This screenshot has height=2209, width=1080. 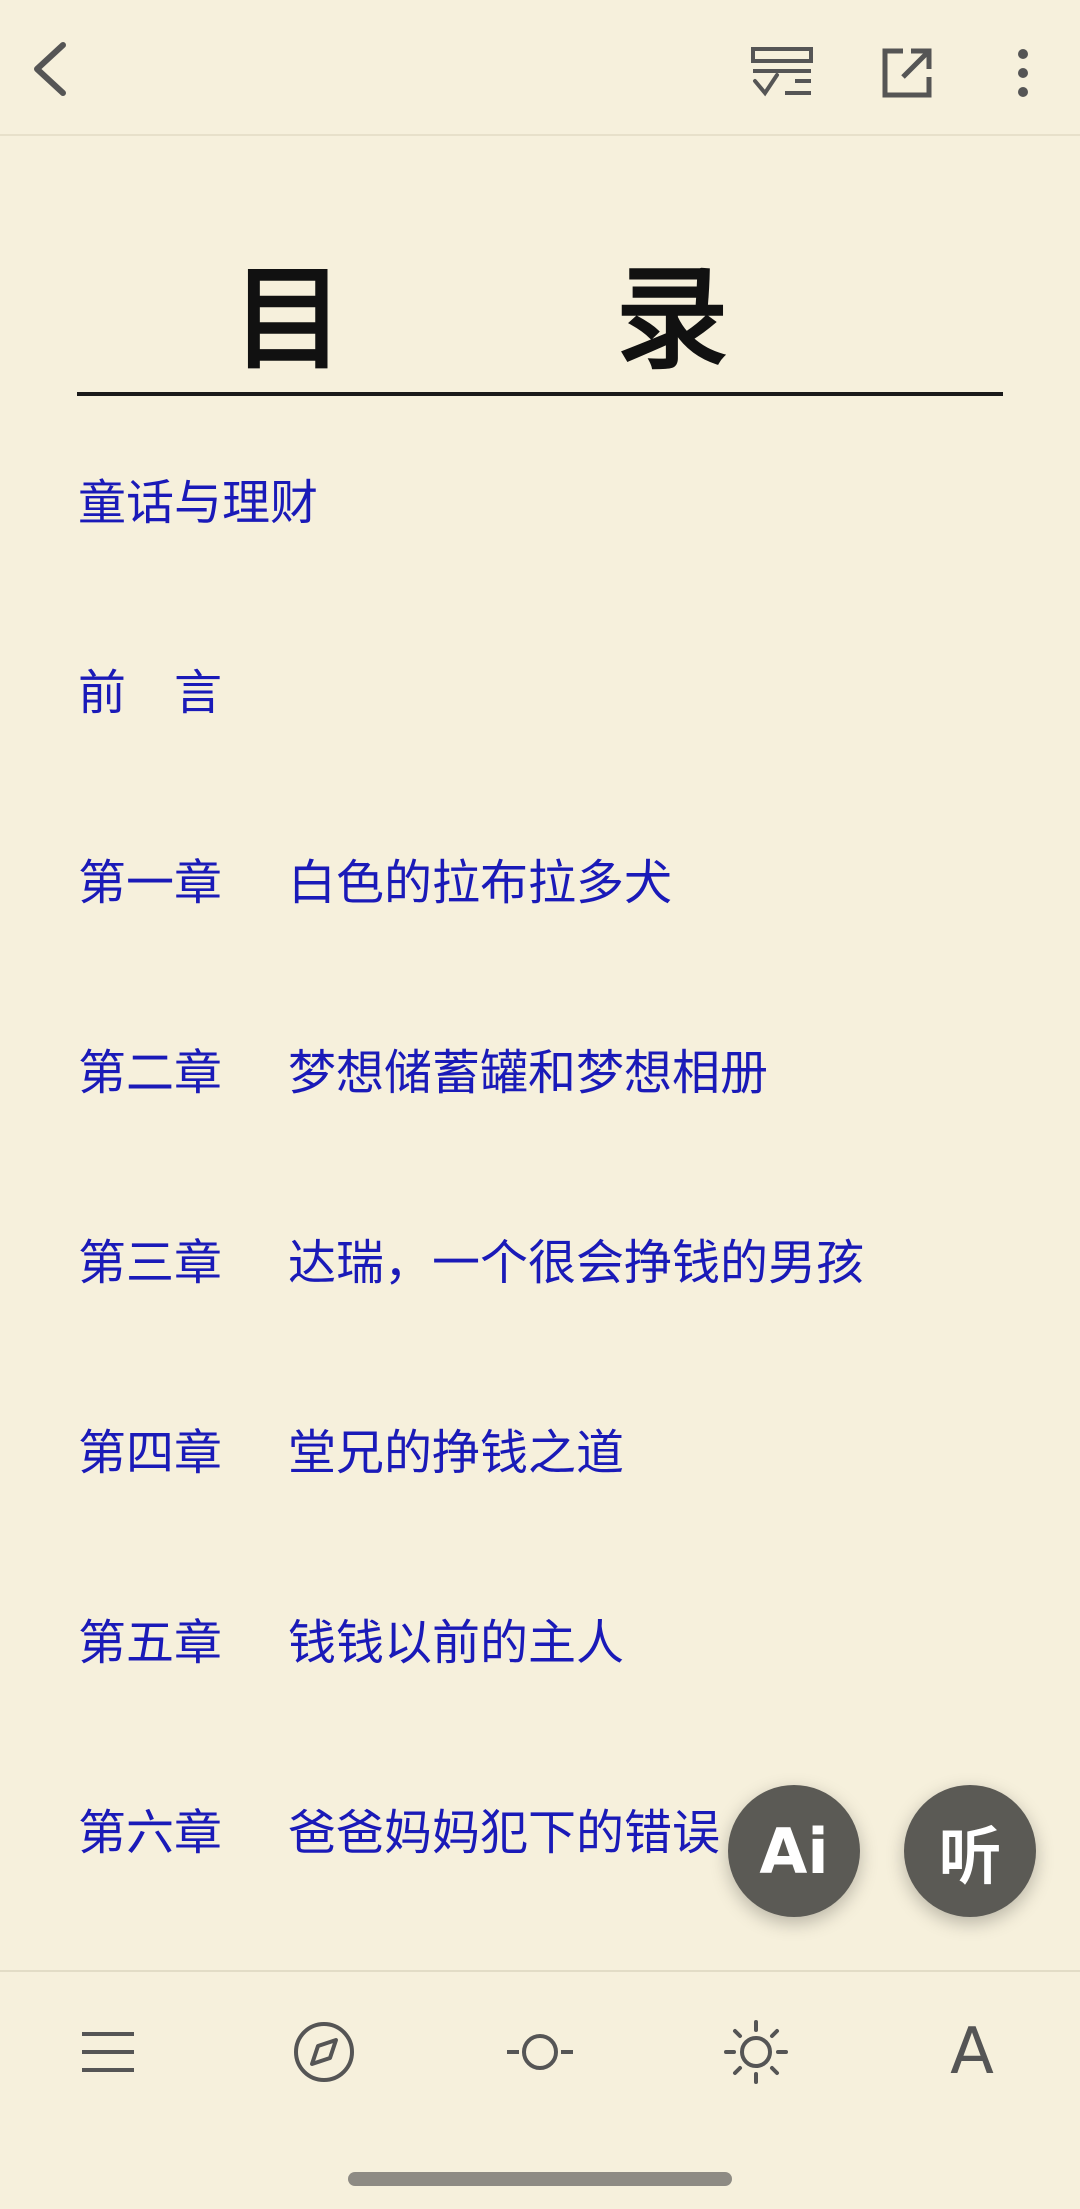 I want to click on bottom-toolbar: A, so click(x=540, y=2050).